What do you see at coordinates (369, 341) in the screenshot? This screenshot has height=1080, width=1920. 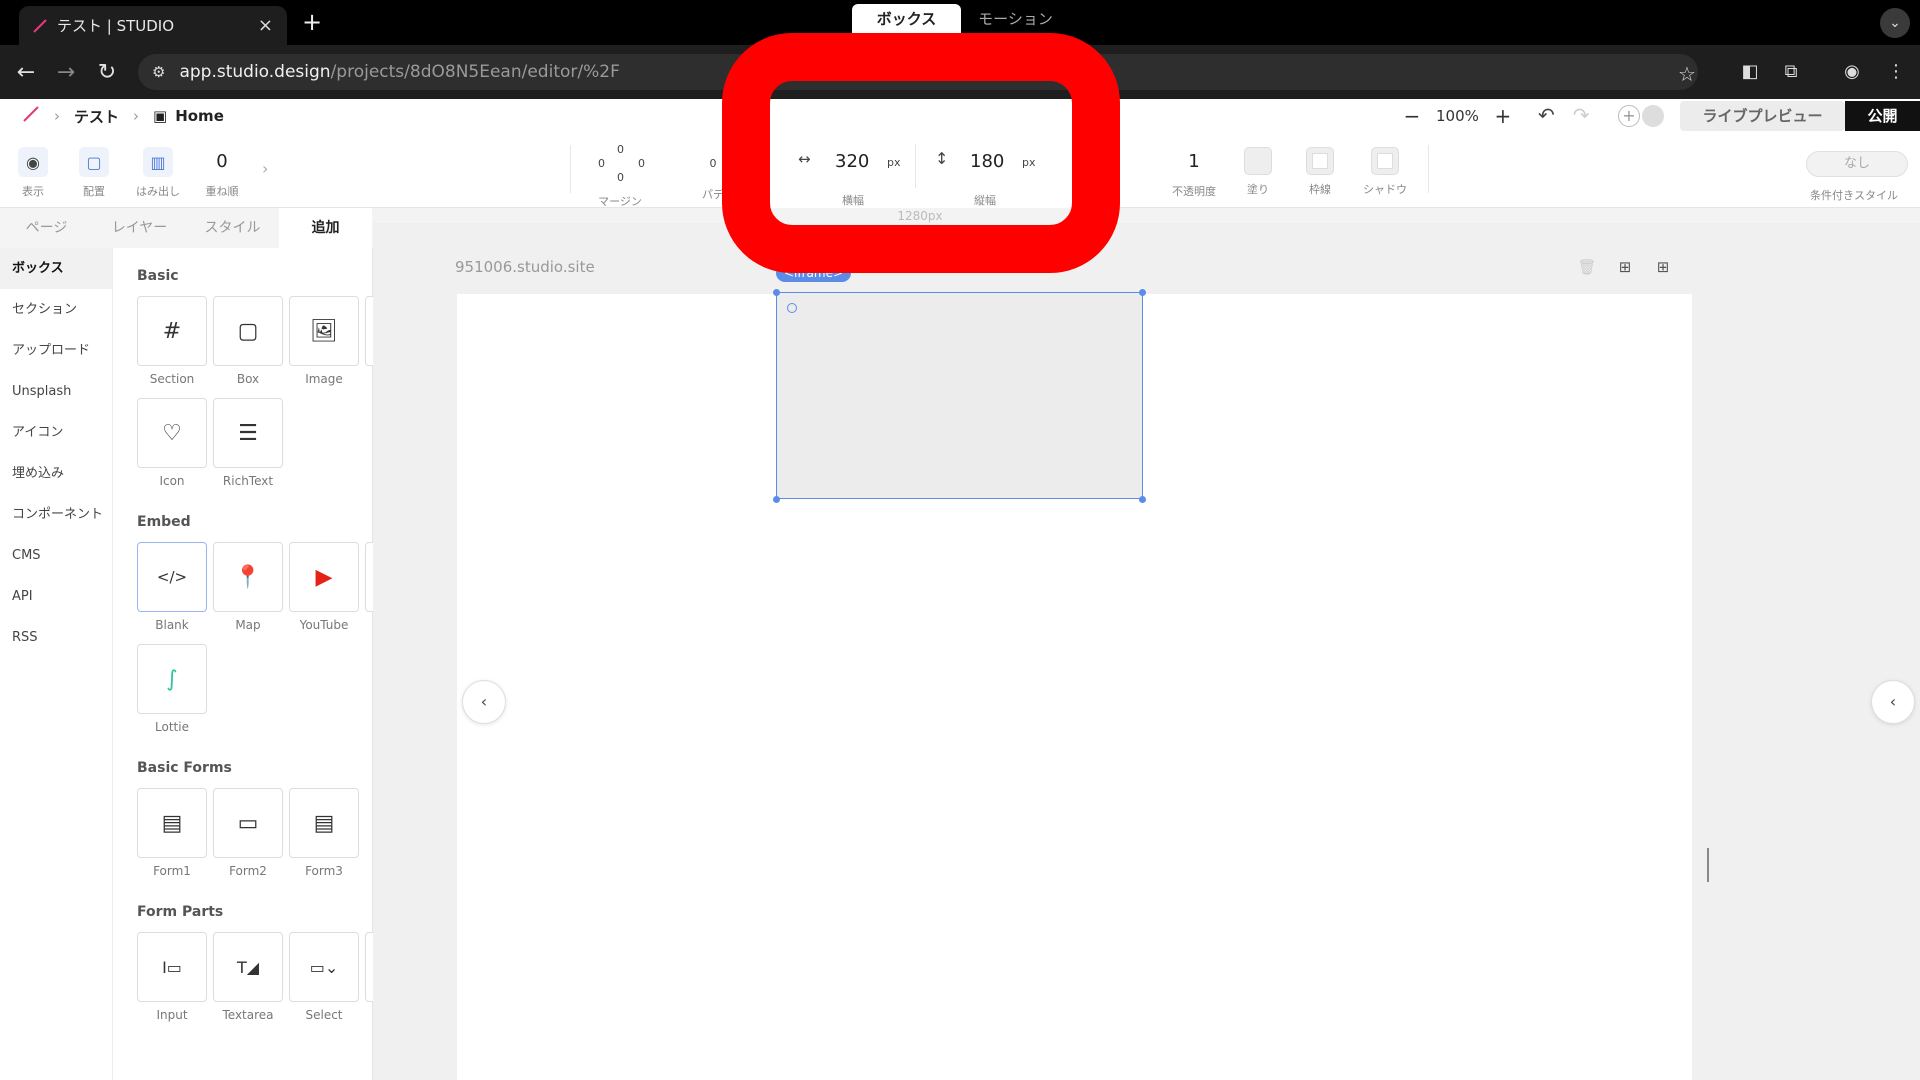 I see `palette-item-text: T Text` at bounding box center [369, 341].